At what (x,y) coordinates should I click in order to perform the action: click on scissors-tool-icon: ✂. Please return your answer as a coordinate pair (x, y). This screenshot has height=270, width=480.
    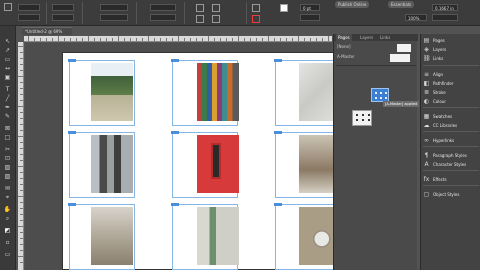
    Looking at the image, I should click on (7, 149).